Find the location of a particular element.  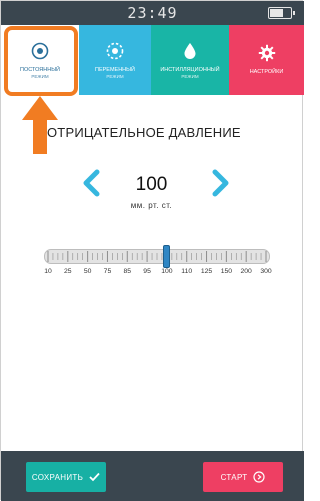

clock: 23:49 is located at coordinates (152, 13).